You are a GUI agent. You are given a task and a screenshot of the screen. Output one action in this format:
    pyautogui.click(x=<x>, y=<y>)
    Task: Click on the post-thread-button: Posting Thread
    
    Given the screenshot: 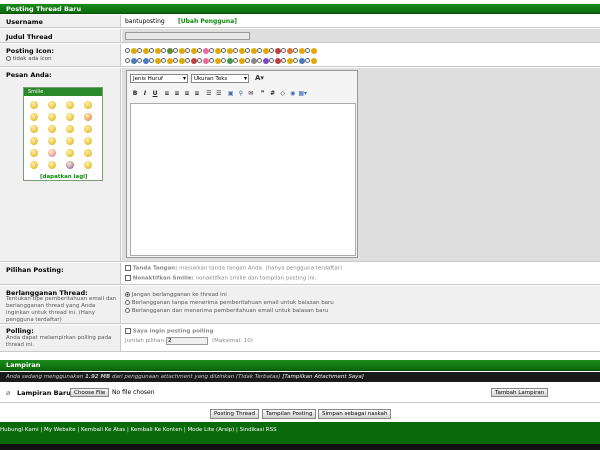 What is the action you would take?
    pyautogui.click(x=234, y=414)
    